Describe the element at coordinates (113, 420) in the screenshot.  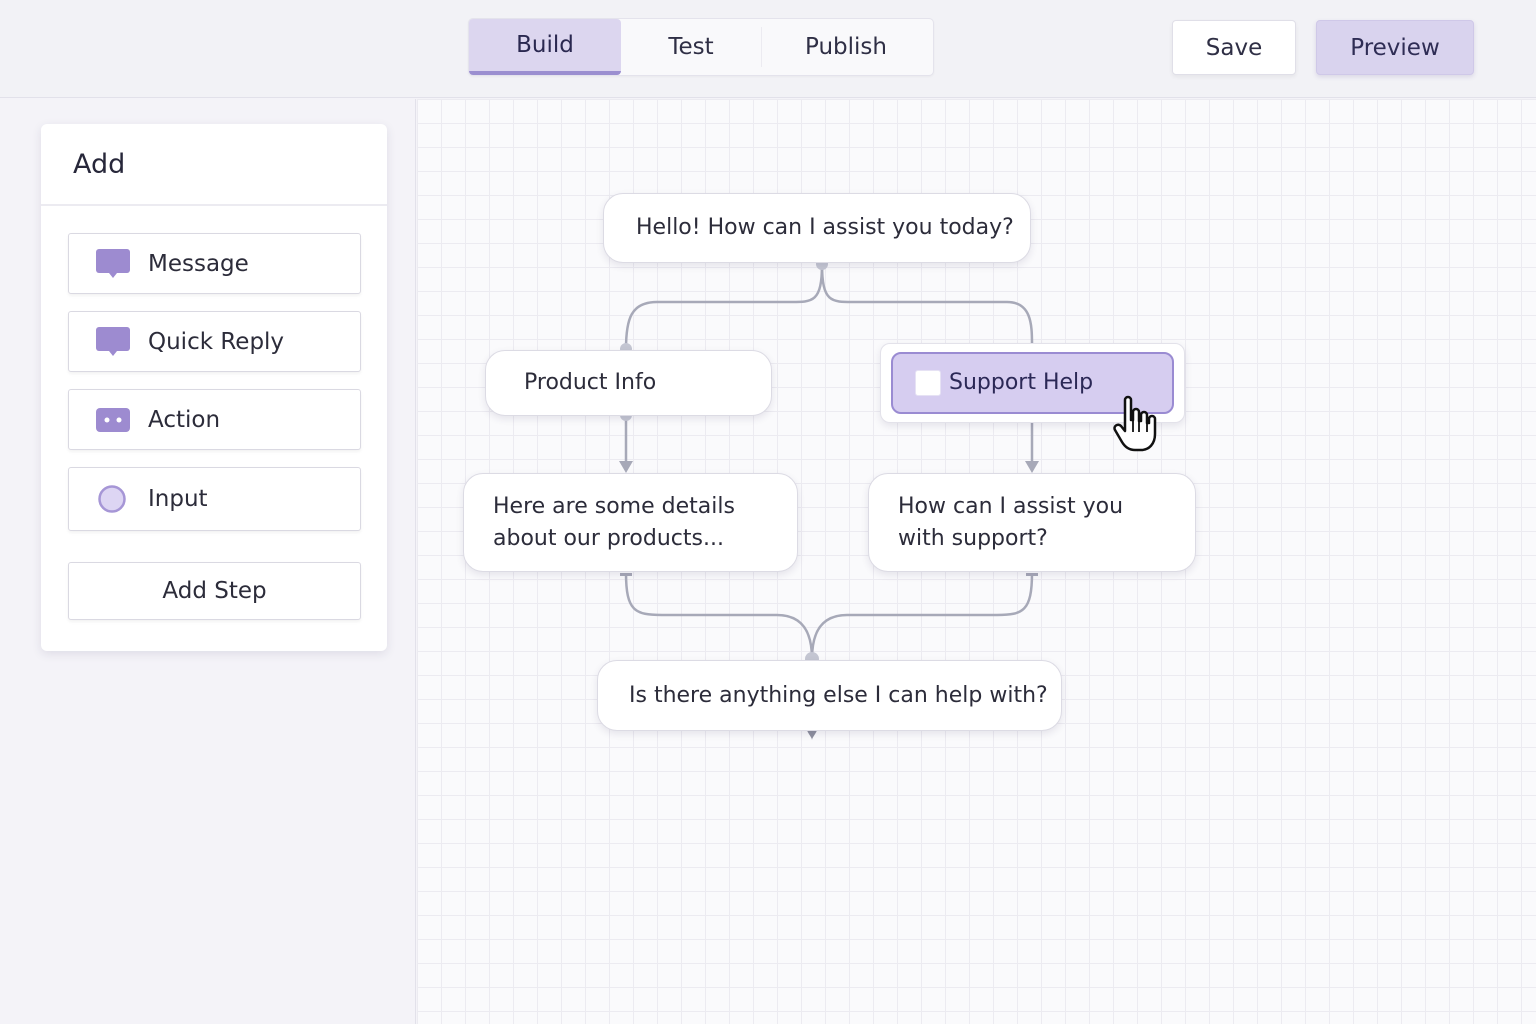
I see `action-icon` at that location.